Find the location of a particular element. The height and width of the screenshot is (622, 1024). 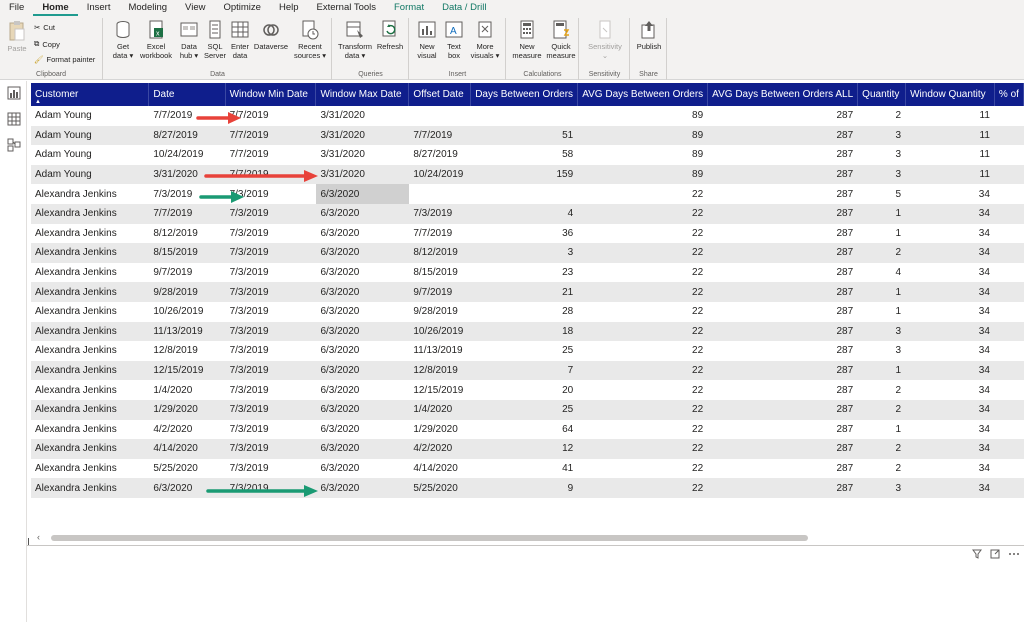

format-painter-button: 🖌 Format painter is located at coordinates (64, 59).